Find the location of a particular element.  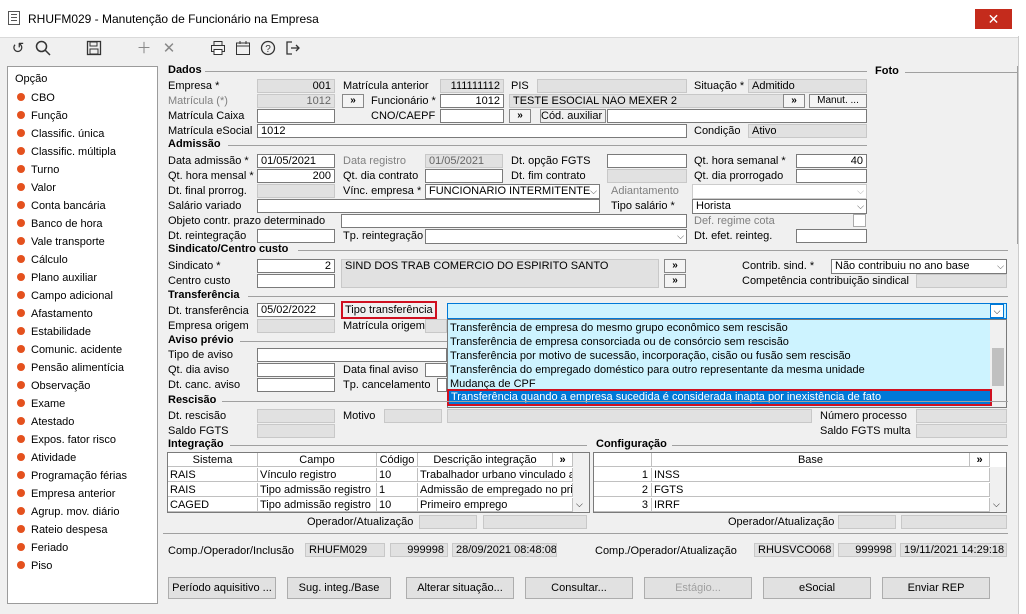

salario-variado-field is located at coordinates (428, 206).